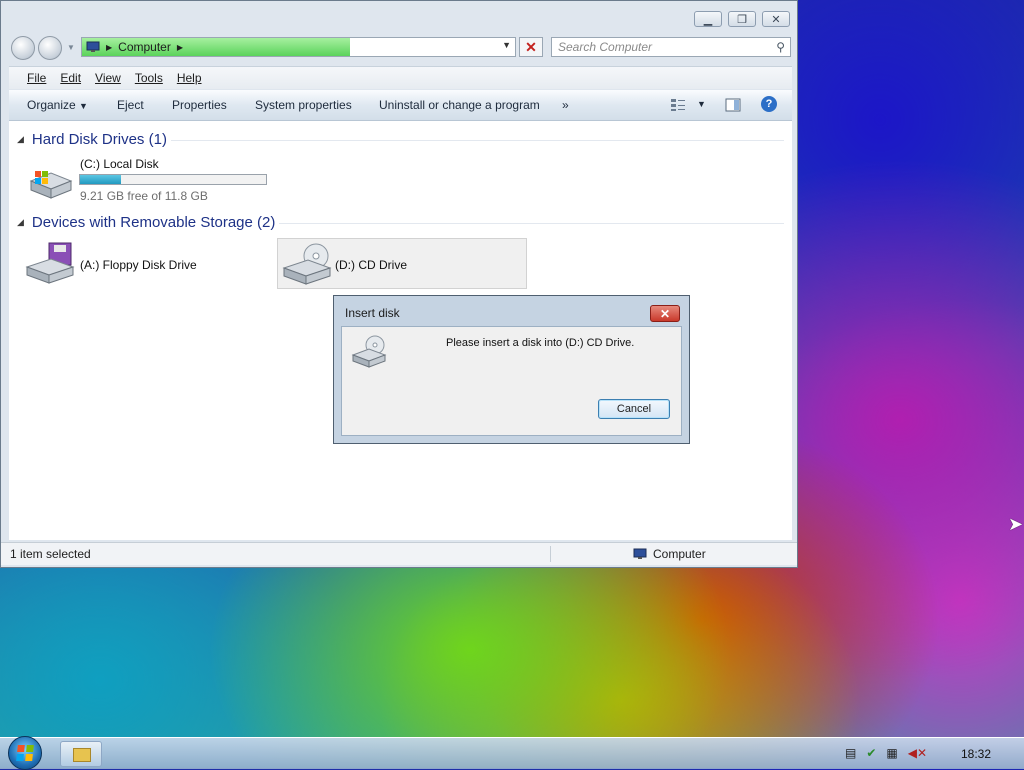 This screenshot has height=770, width=1024. Describe the element at coordinates (776, 19) in the screenshot. I see `close-button: ✕` at that location.